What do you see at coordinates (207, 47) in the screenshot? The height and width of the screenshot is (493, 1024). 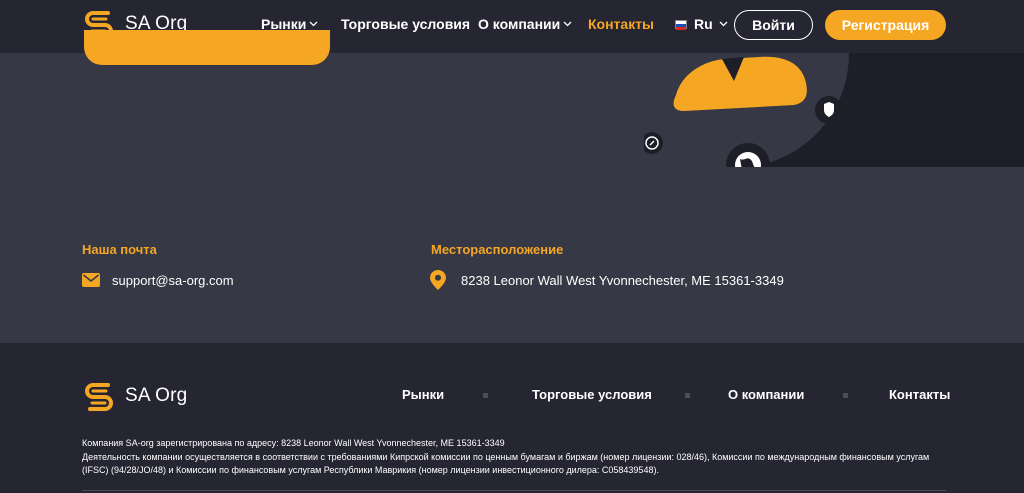 I see `hero-cta-button` at bounding box center [207, 47].